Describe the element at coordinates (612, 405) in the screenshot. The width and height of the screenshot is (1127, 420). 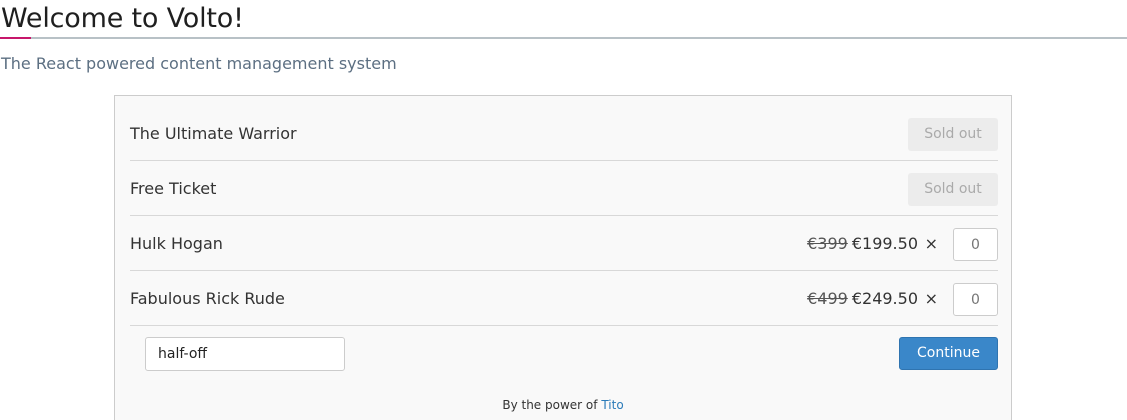
I see `tito-link: Tito` at that location.